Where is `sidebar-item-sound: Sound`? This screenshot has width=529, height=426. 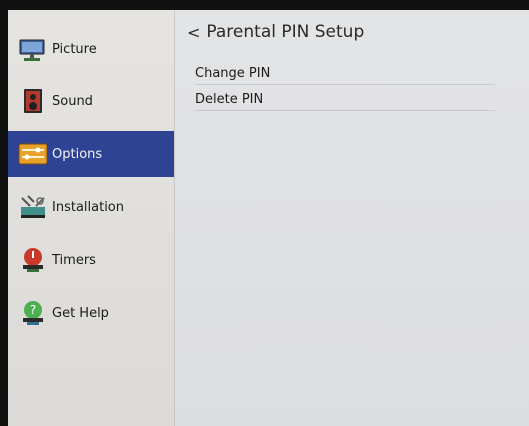 sidebar-item-sound: Sound is located at coordinates (91, 101).